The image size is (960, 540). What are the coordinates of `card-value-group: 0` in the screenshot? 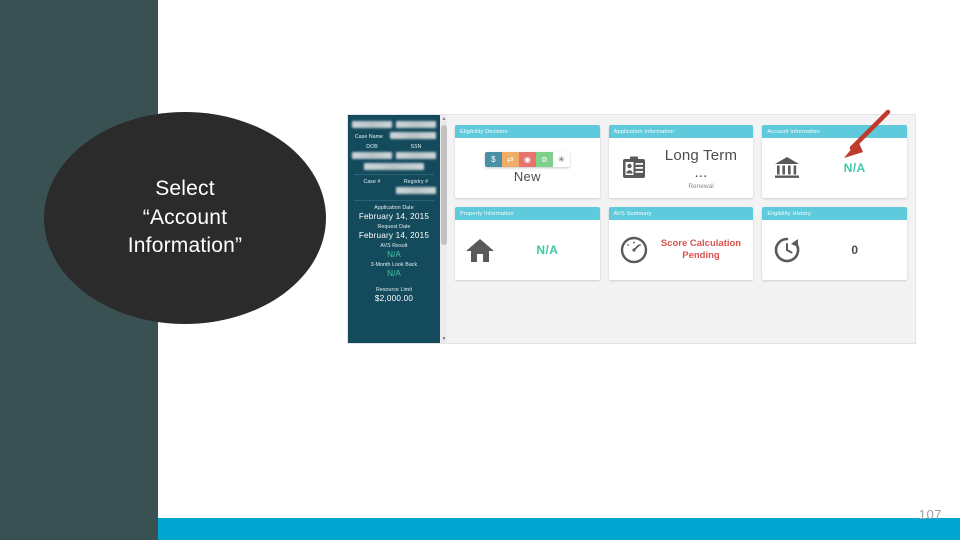 It's located at (854, 250).